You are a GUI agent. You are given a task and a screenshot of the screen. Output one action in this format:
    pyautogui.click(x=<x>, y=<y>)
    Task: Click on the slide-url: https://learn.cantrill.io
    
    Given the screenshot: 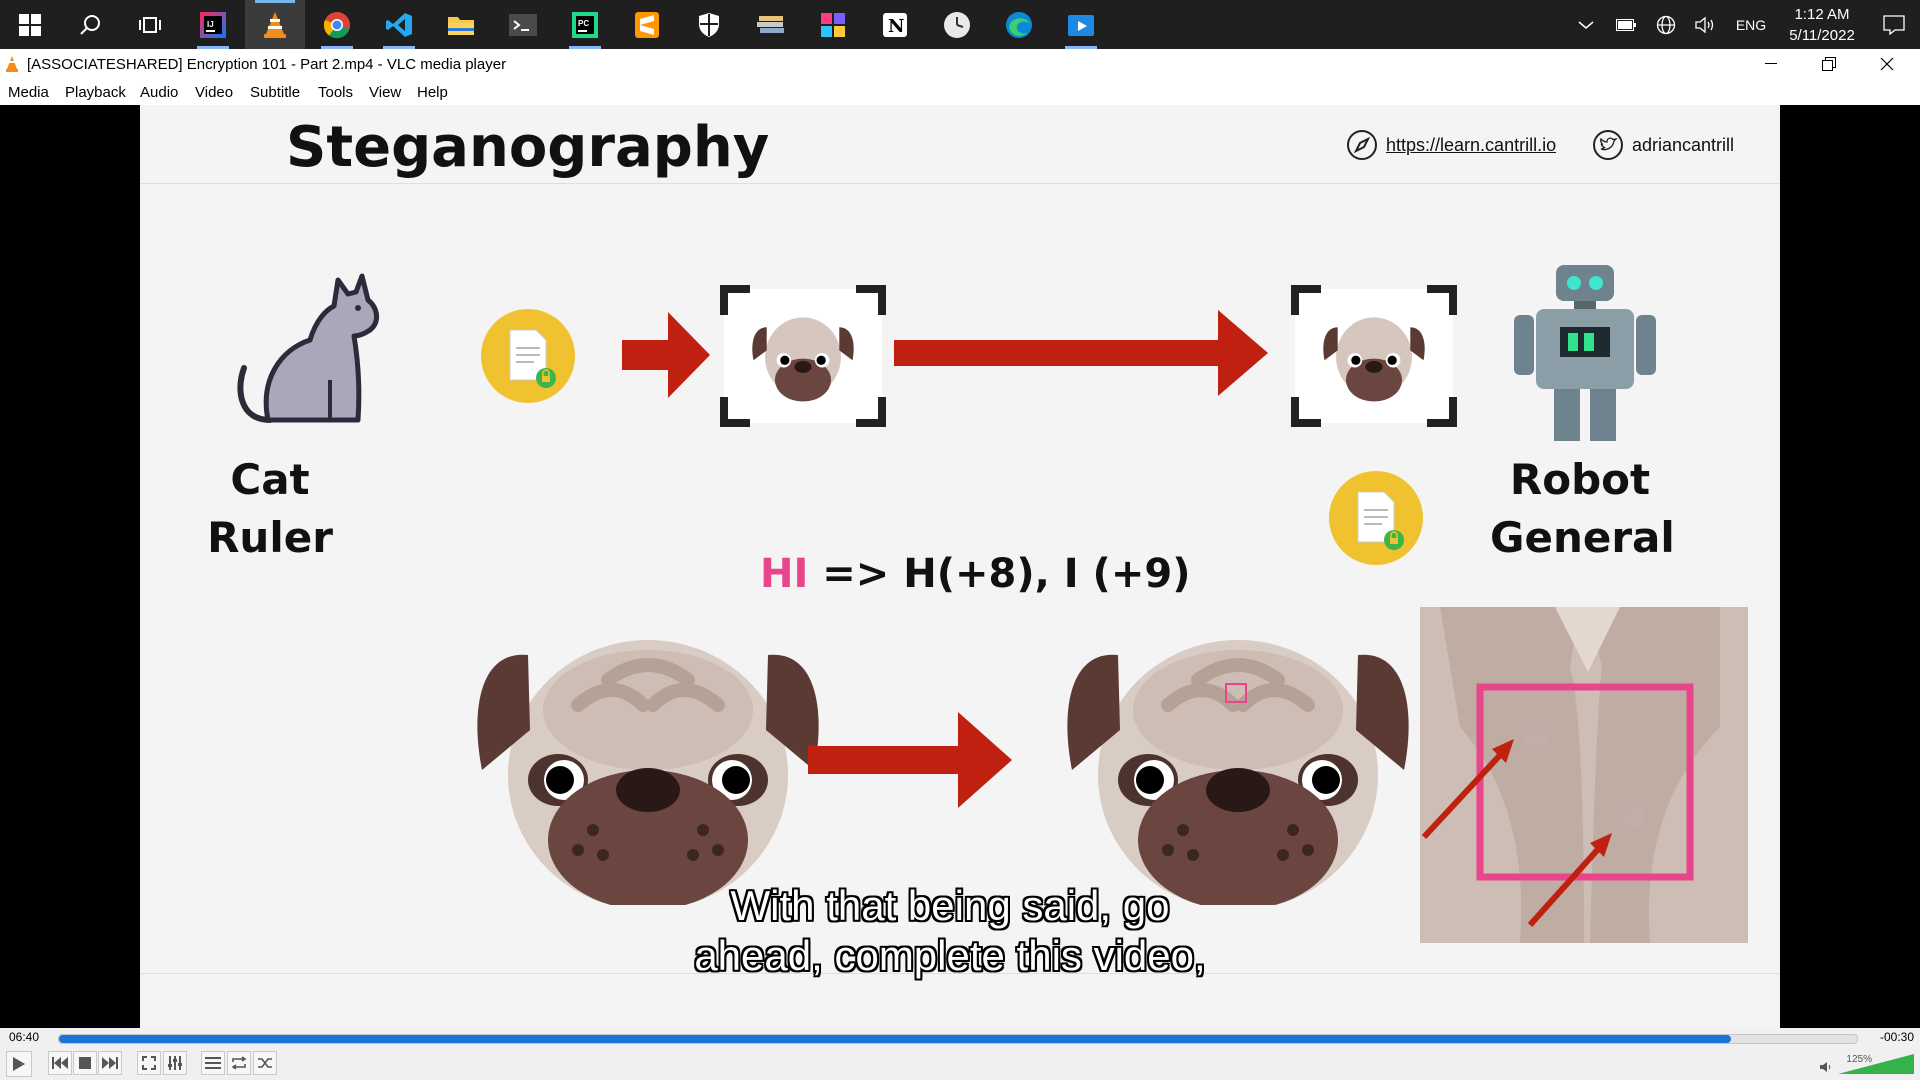 What is the action you would take?
    pyautogui.click(x=1471, y=145)
    